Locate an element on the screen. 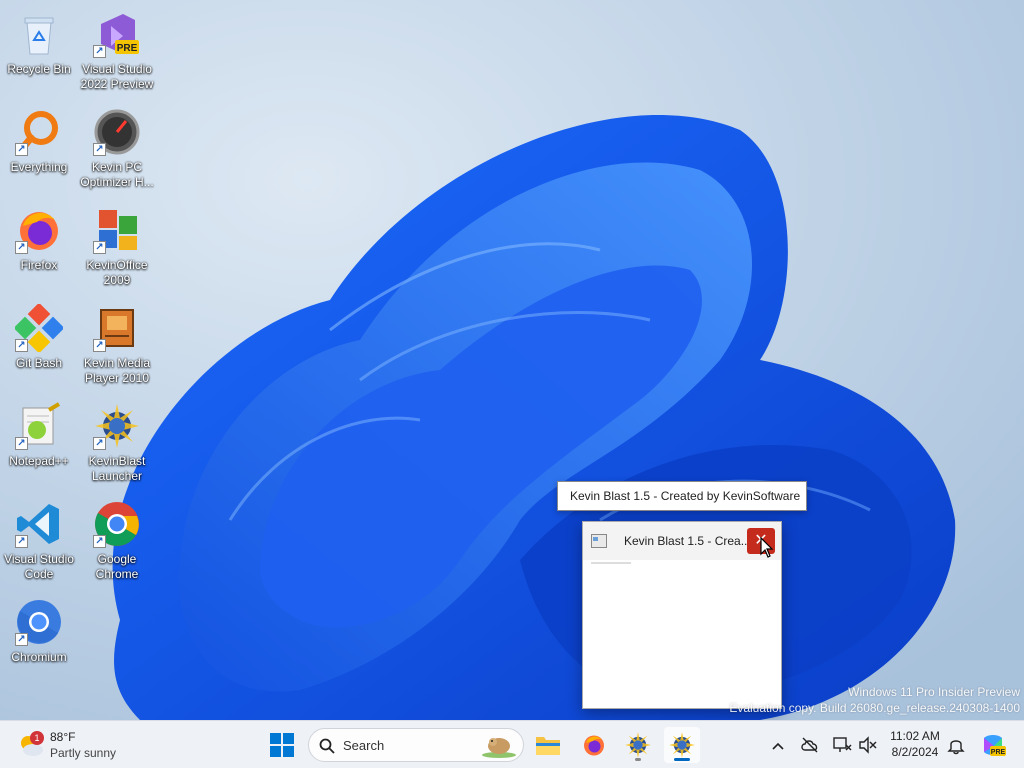  start-button is located at coordinates (282, 745).